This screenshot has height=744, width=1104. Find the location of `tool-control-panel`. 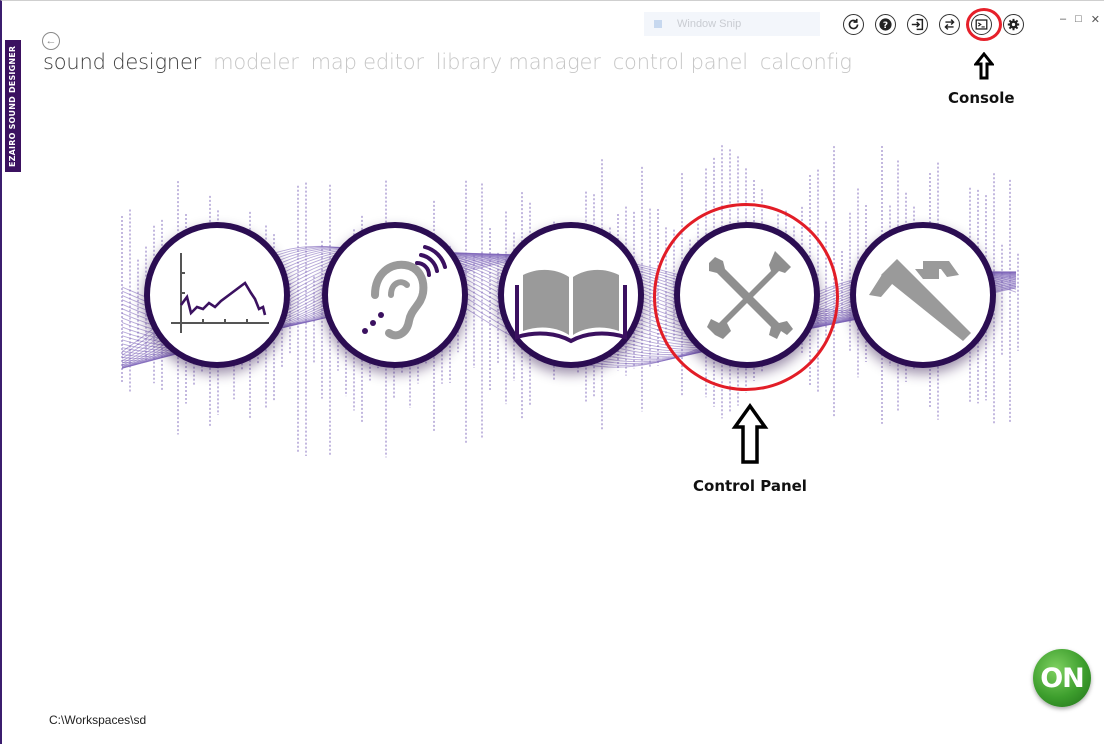

tool-control-panel is located at coordinates (747, 295).